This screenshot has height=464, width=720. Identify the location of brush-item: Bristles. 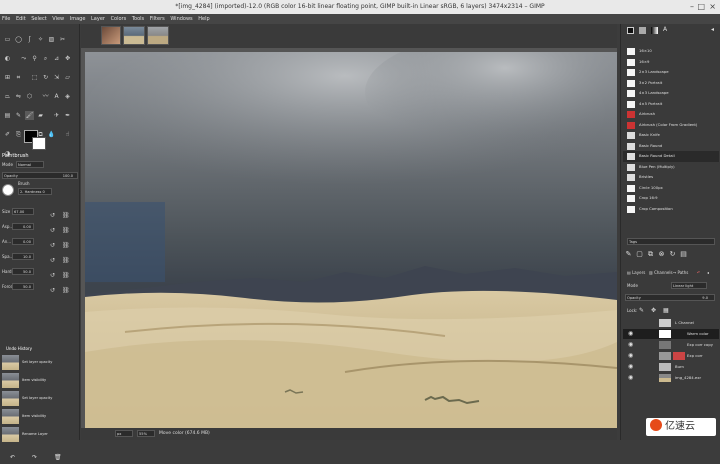
(671, 177).